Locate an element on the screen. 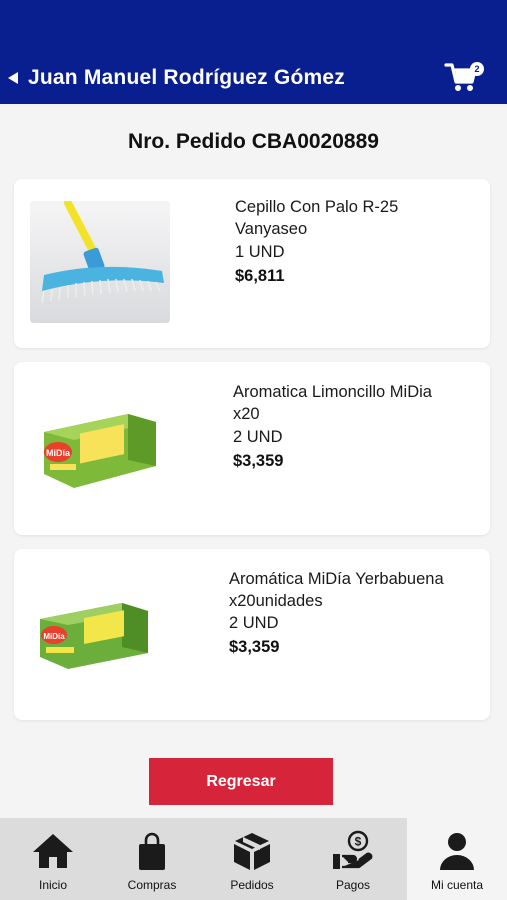  box-icon is located at coordinates (252, 851).